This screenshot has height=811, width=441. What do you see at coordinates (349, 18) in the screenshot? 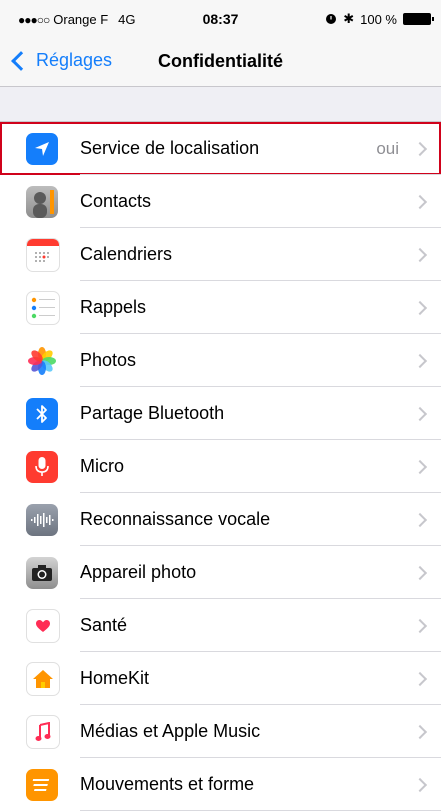
I see `bluetooth-status-icon: ✱` at bounding box center [349, 18].